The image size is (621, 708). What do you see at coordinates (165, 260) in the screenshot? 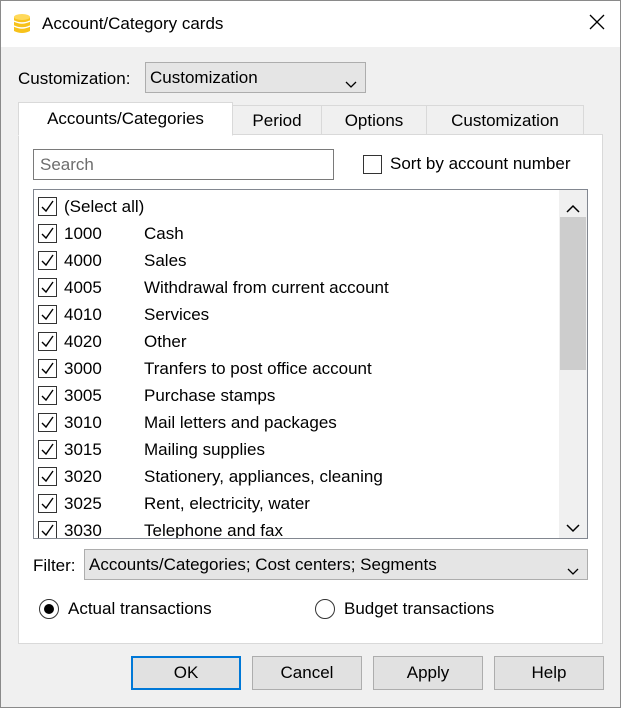
I see `account-name: Sales` at bounding box center [165, 260].